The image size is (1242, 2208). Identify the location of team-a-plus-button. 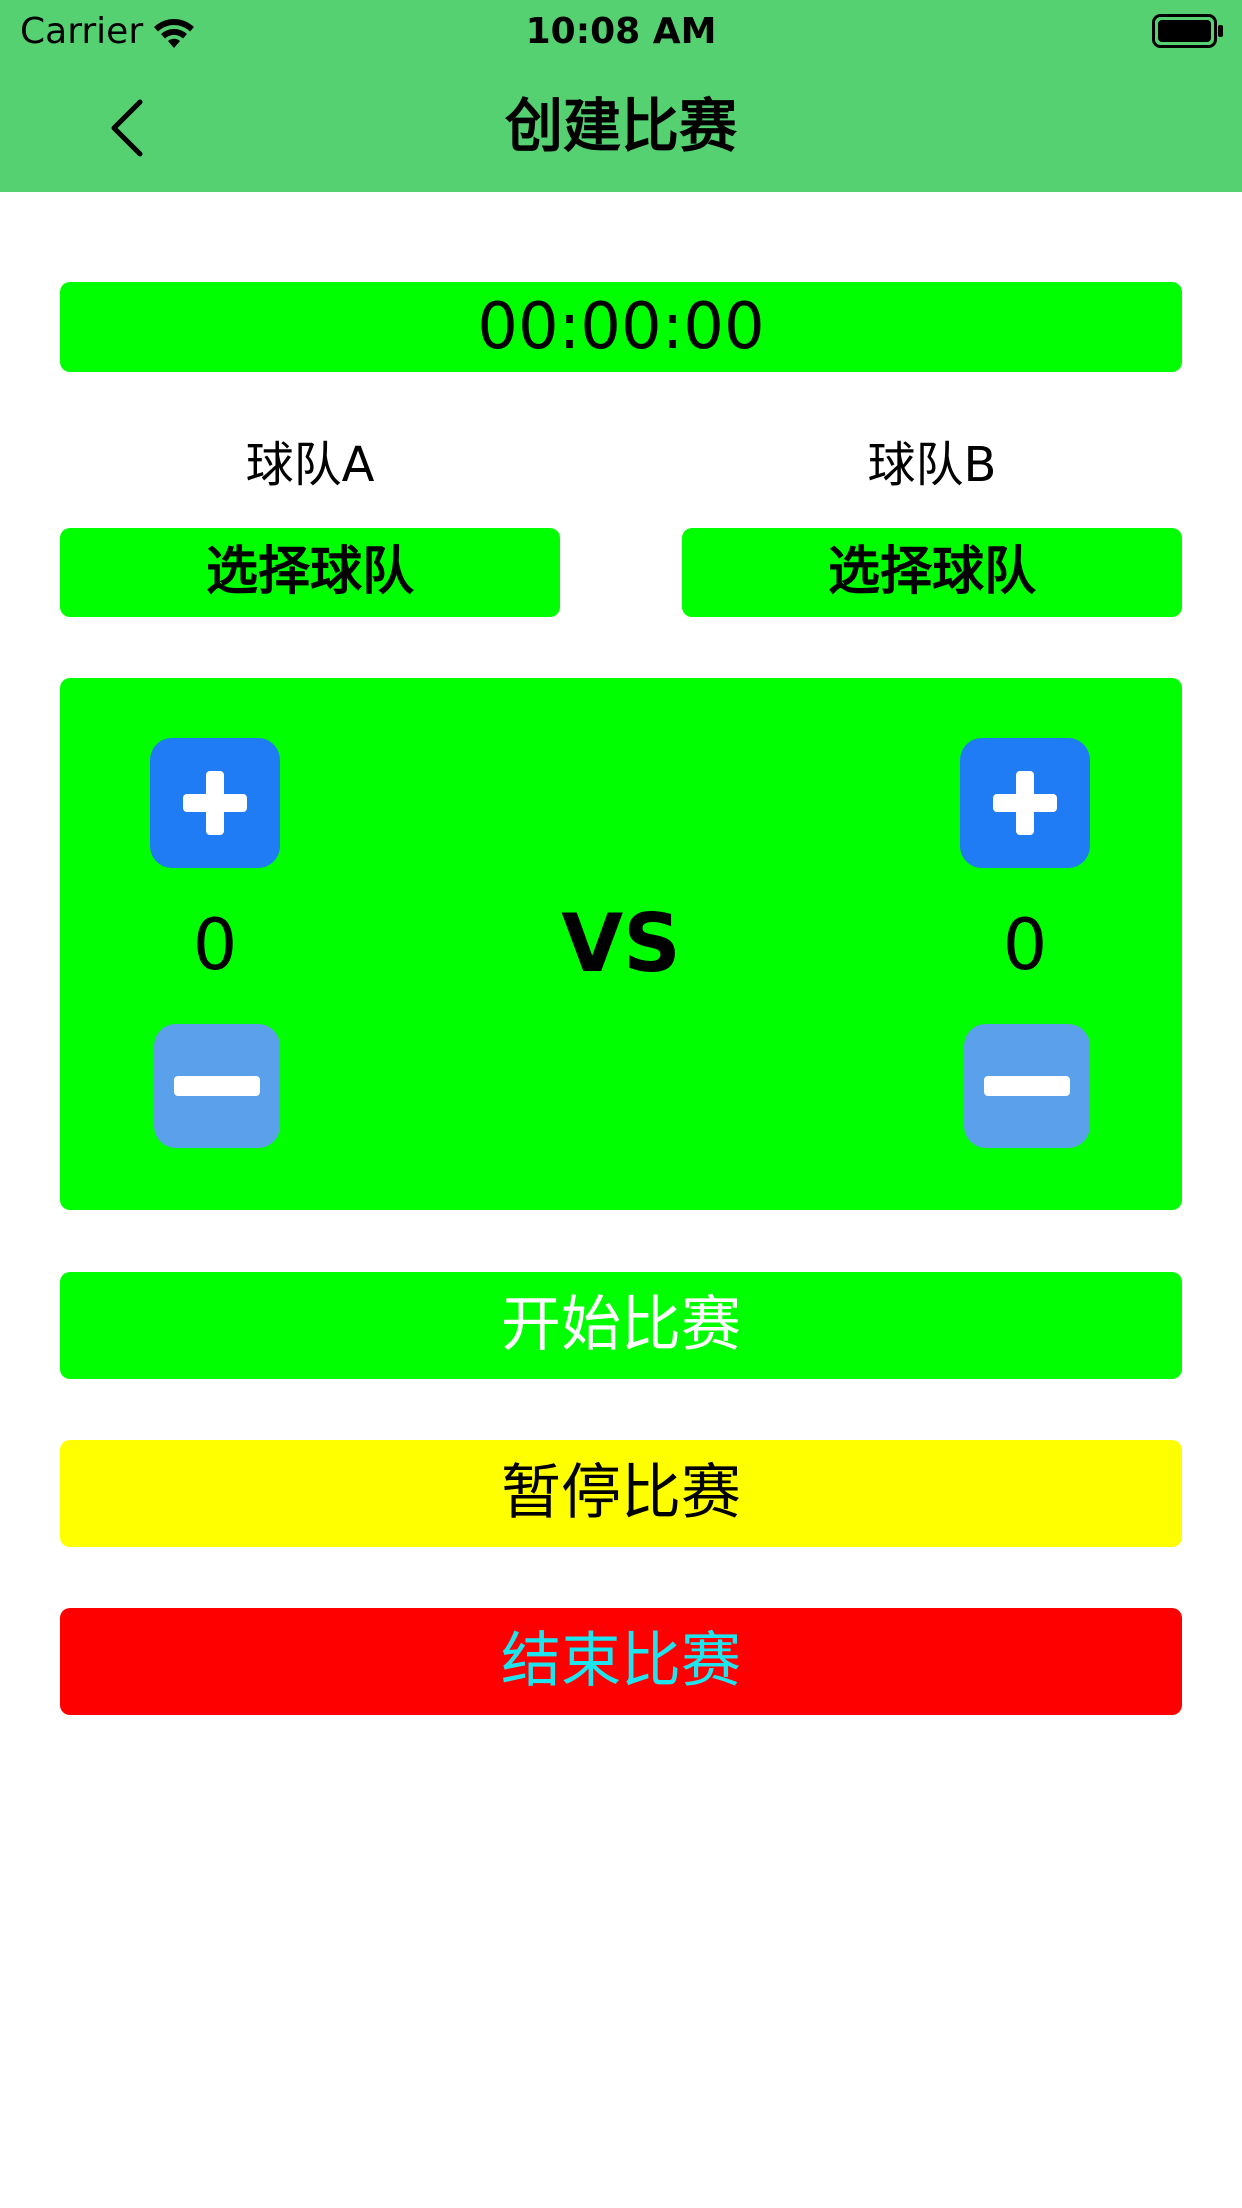
(215, 803).